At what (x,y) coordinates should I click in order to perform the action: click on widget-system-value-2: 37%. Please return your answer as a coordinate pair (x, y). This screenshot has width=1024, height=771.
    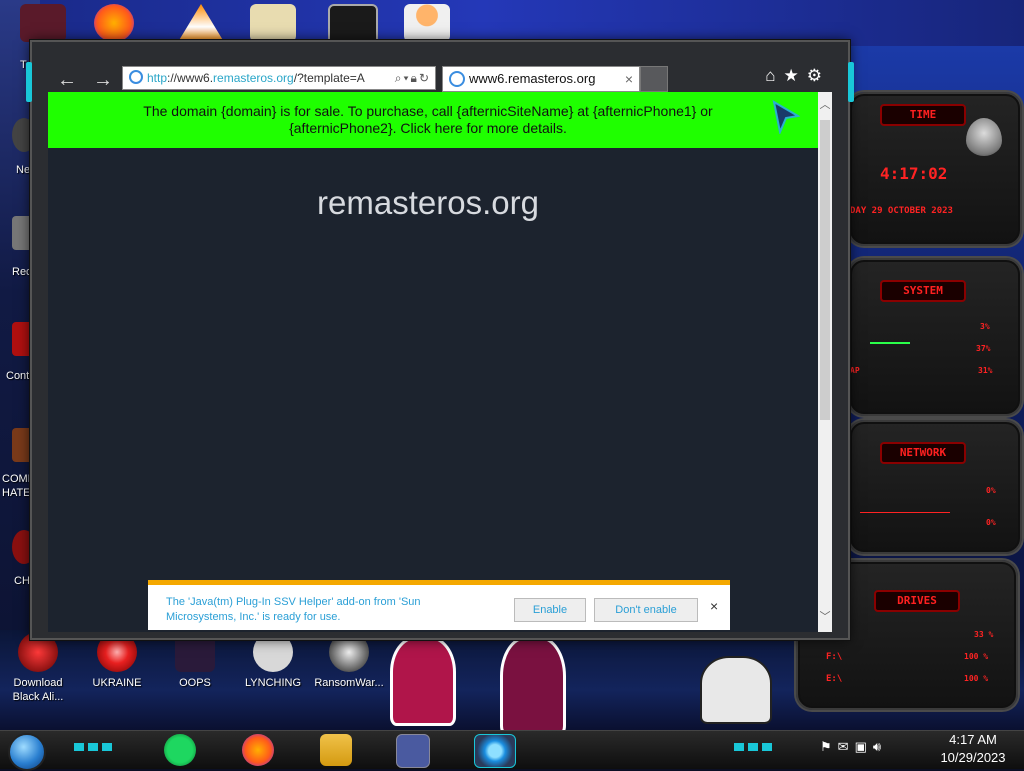
    Looking at the image, I should click on (983, 348).